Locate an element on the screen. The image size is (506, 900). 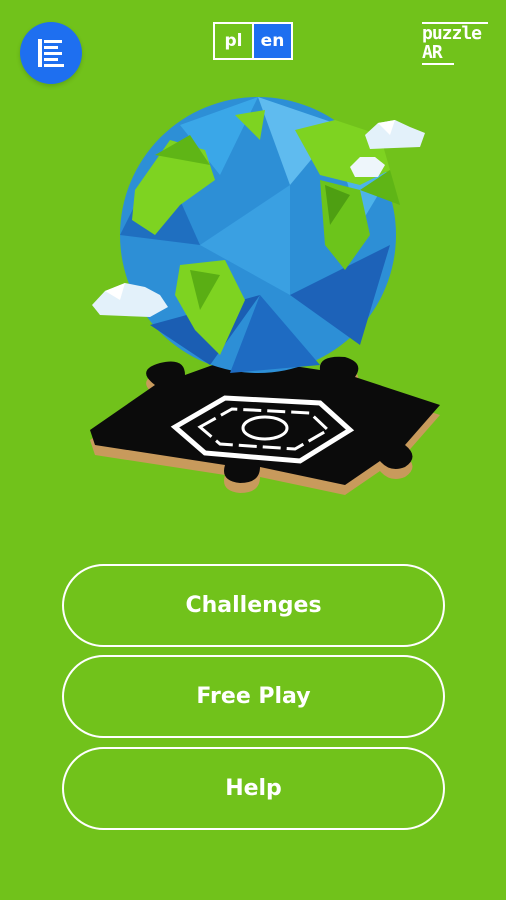
language-switcher: pl en is located at coordinates (253, 41).